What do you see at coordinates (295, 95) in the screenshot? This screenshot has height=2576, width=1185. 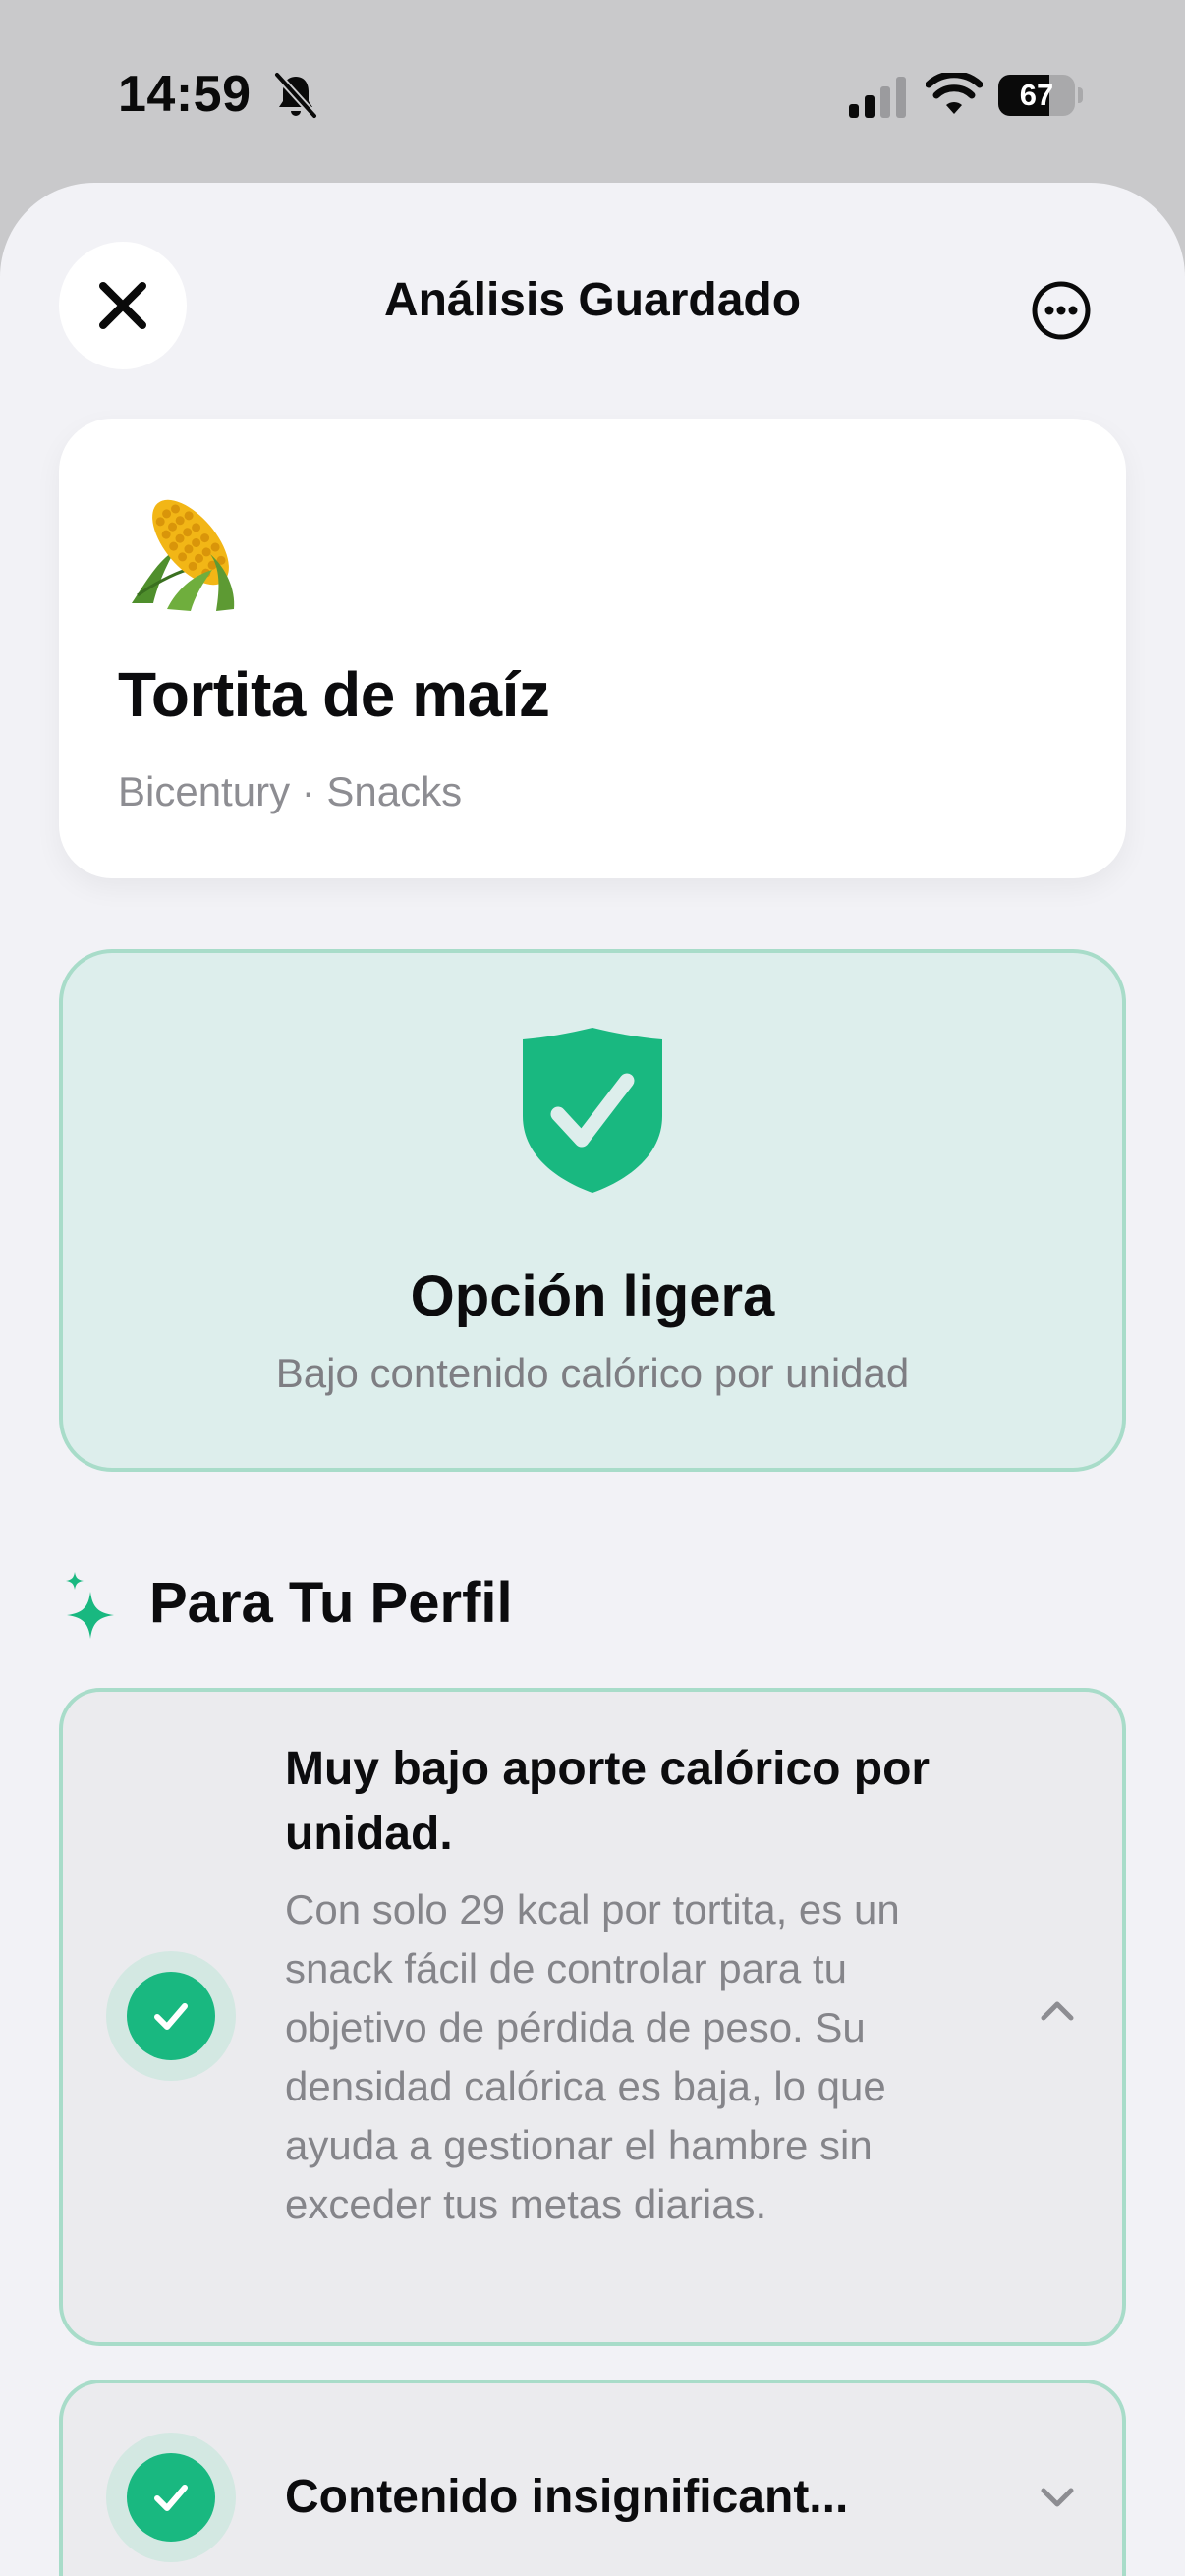 I see `silent-bell-icon` at bounding box center [295, 95].